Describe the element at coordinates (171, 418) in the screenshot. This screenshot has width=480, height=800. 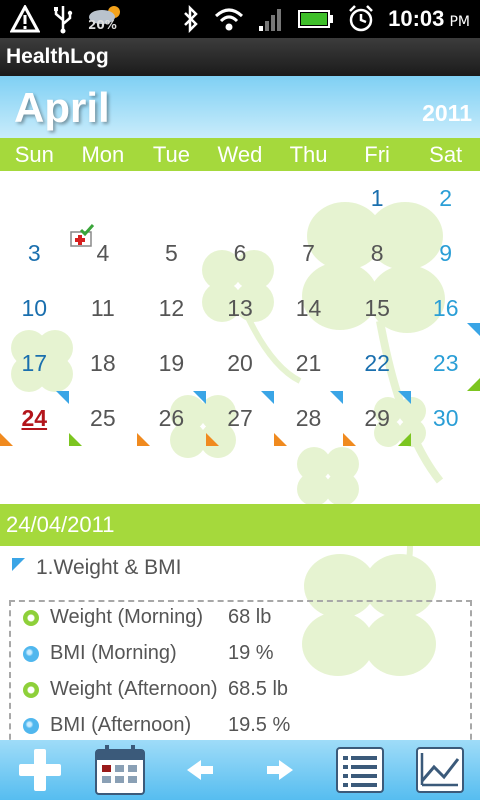
I see `day-cell-26: 26` at that location.